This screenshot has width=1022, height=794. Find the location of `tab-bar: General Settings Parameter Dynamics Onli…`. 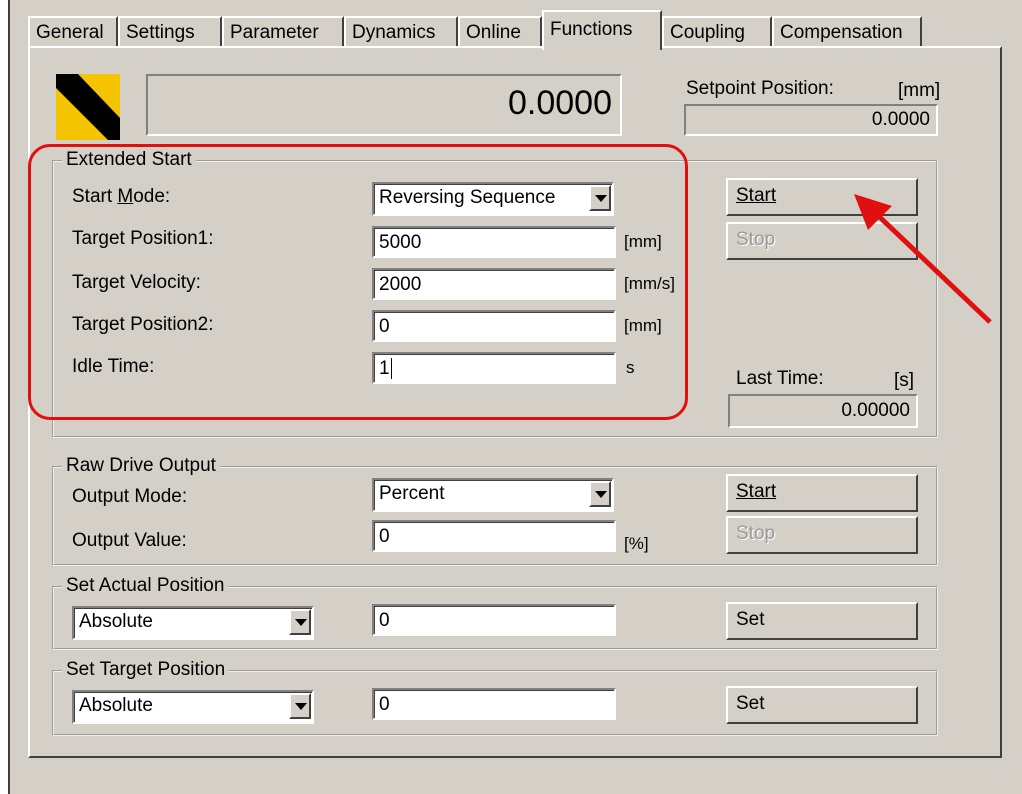

tab-bar: General Settings Parameter Dynamics Onli… is located at coordinates (518, 30).